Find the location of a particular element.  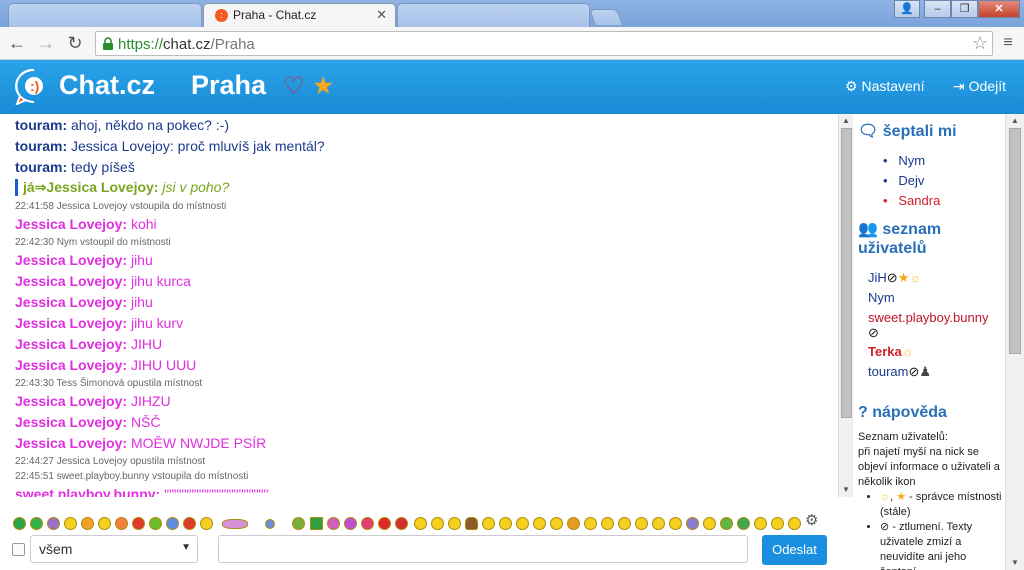

close-window-button: ✕ is located at coordinates (999, 9).